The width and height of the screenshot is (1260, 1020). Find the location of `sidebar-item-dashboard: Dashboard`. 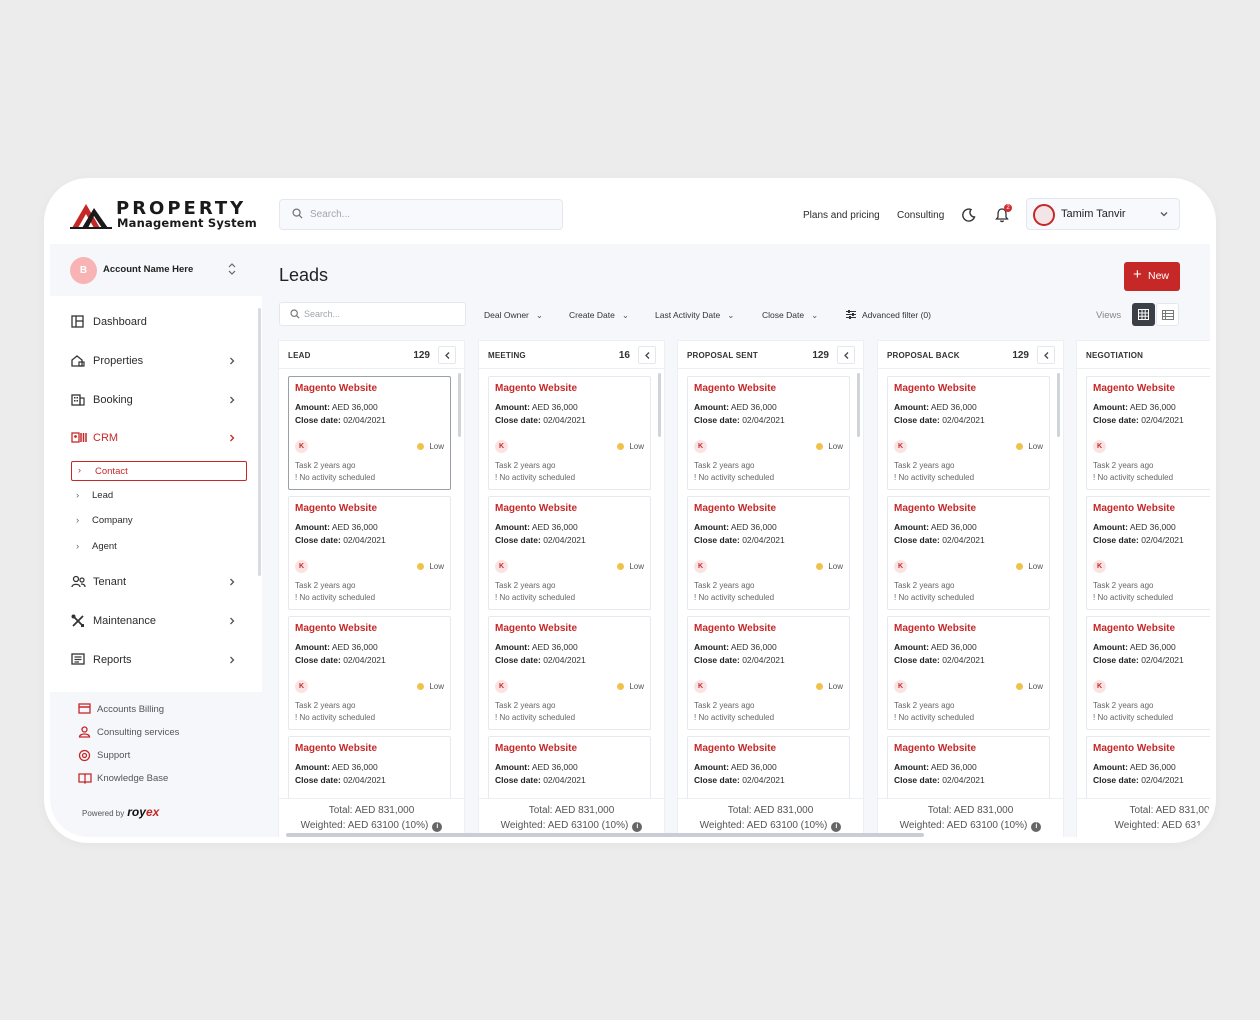

sidebar-item-dashboard: Dashboard is located at coordinates (150, 323).